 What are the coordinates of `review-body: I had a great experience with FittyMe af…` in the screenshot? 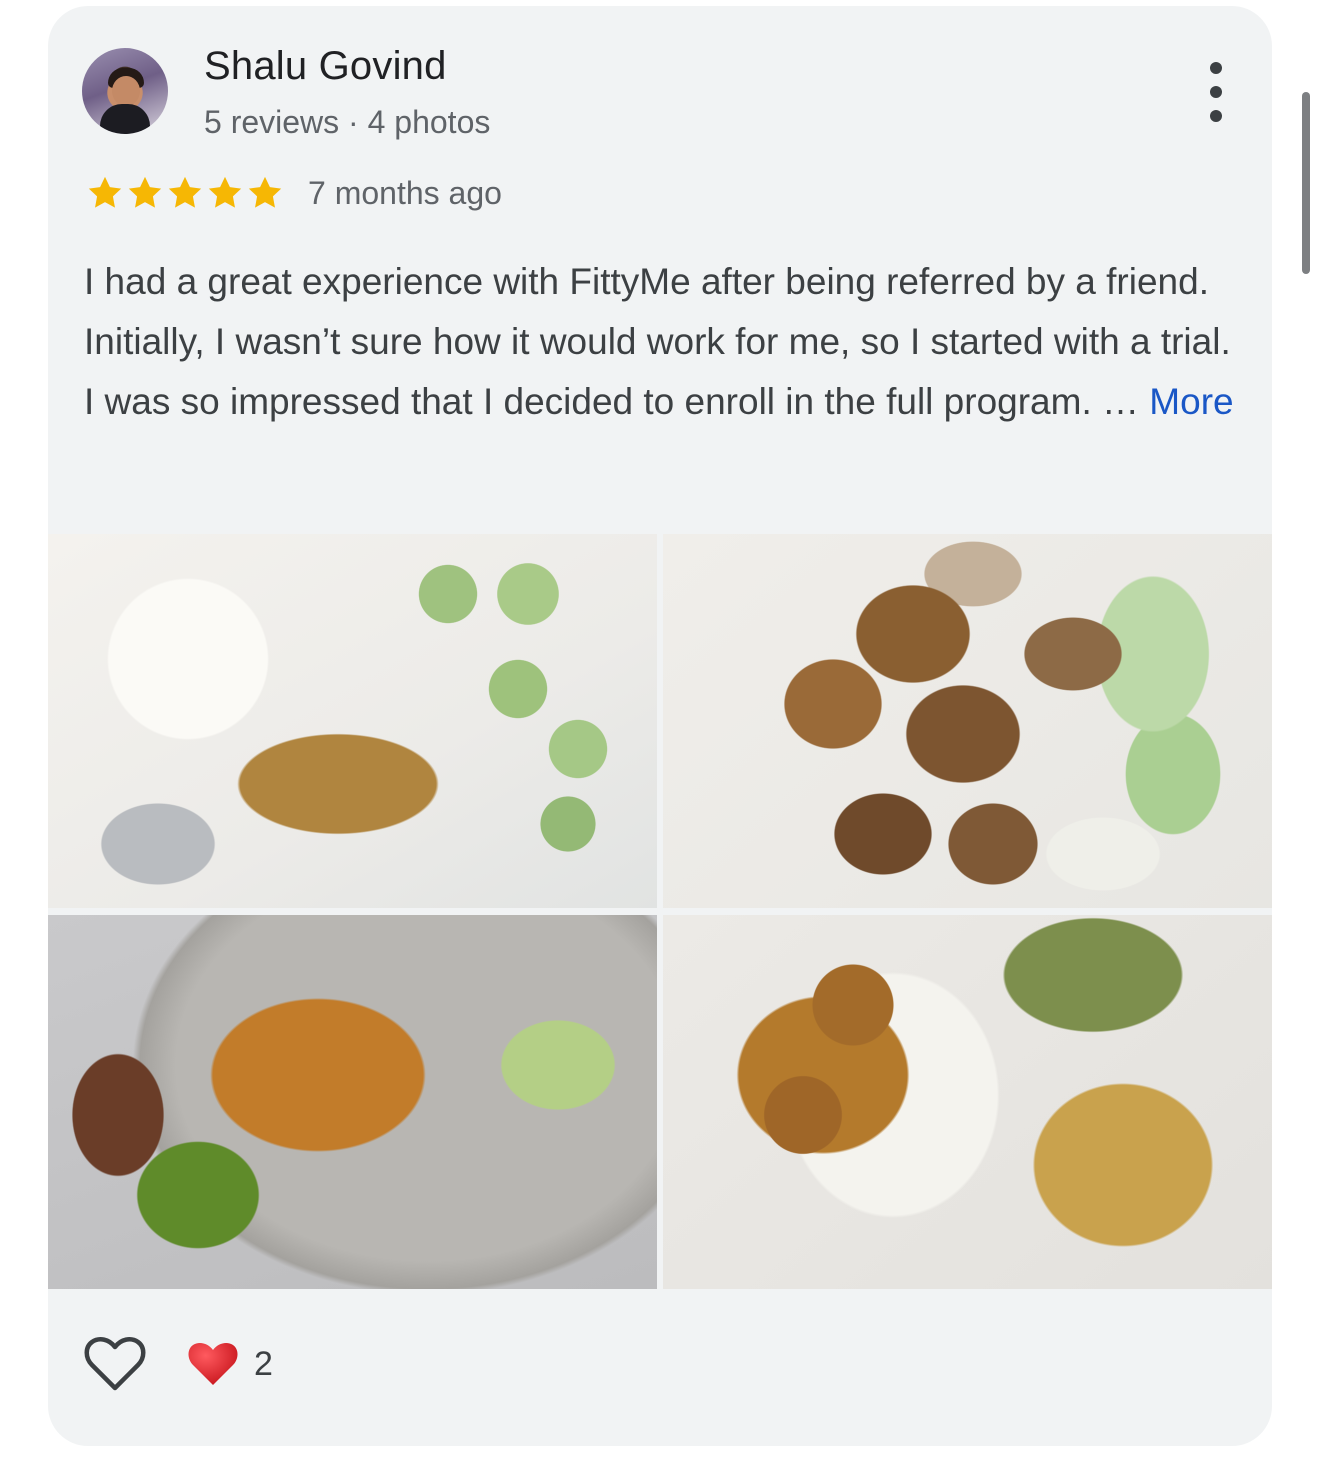 It's located at (657, 341).